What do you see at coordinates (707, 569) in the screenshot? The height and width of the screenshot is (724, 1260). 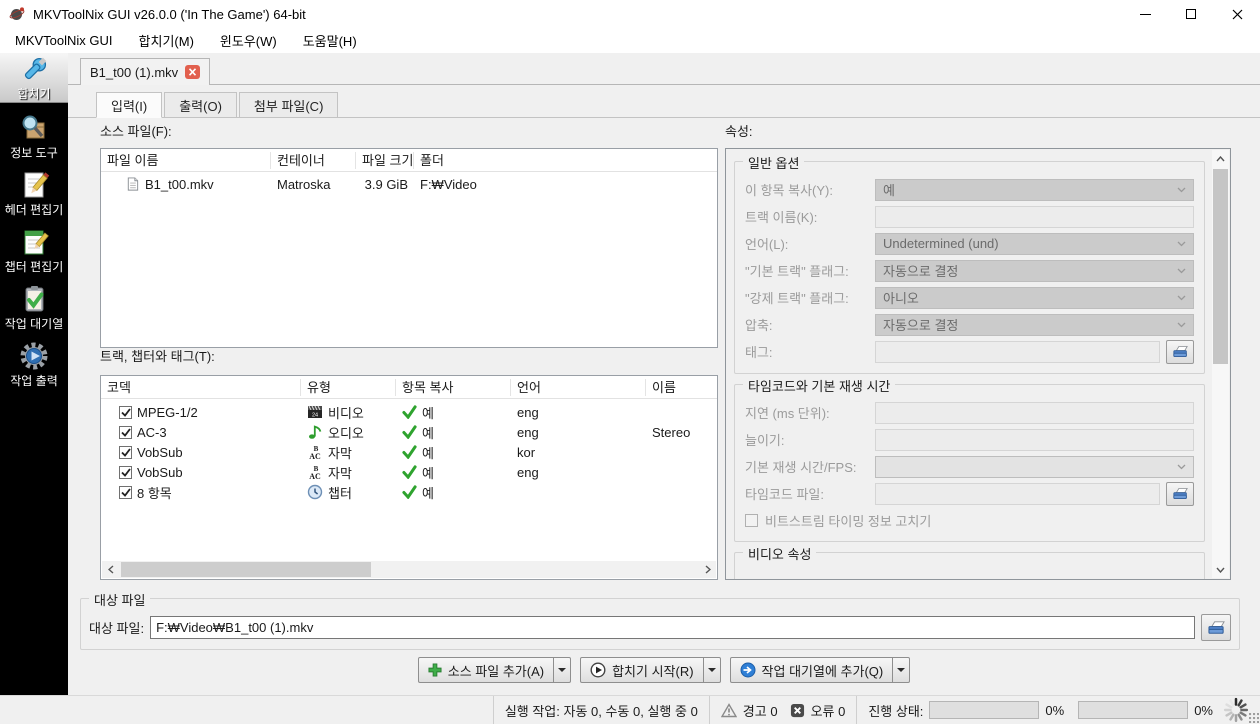 I see `scroll-right-arrow` at bounding box center [707, 569].